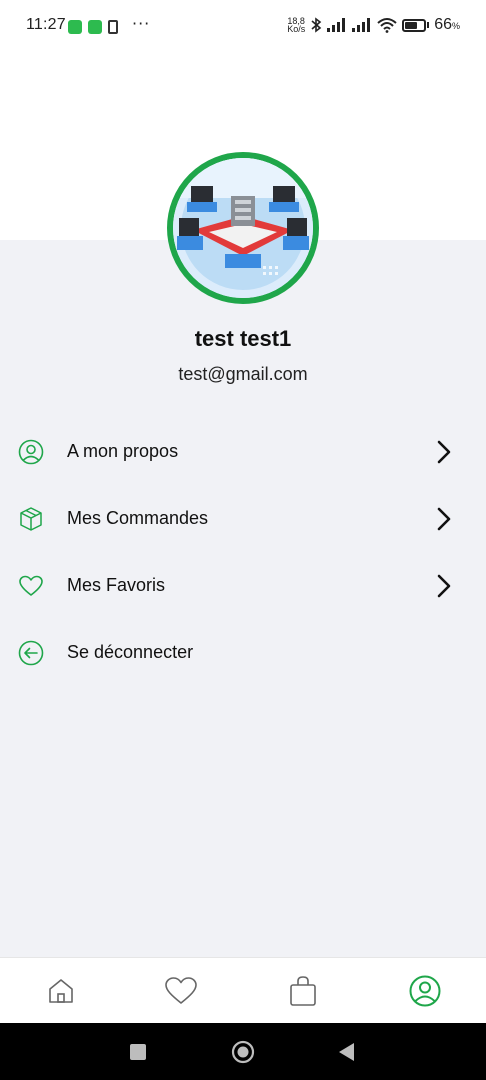  I want to click on network-speed: 18,8 Ko/s, so click(296, 25).